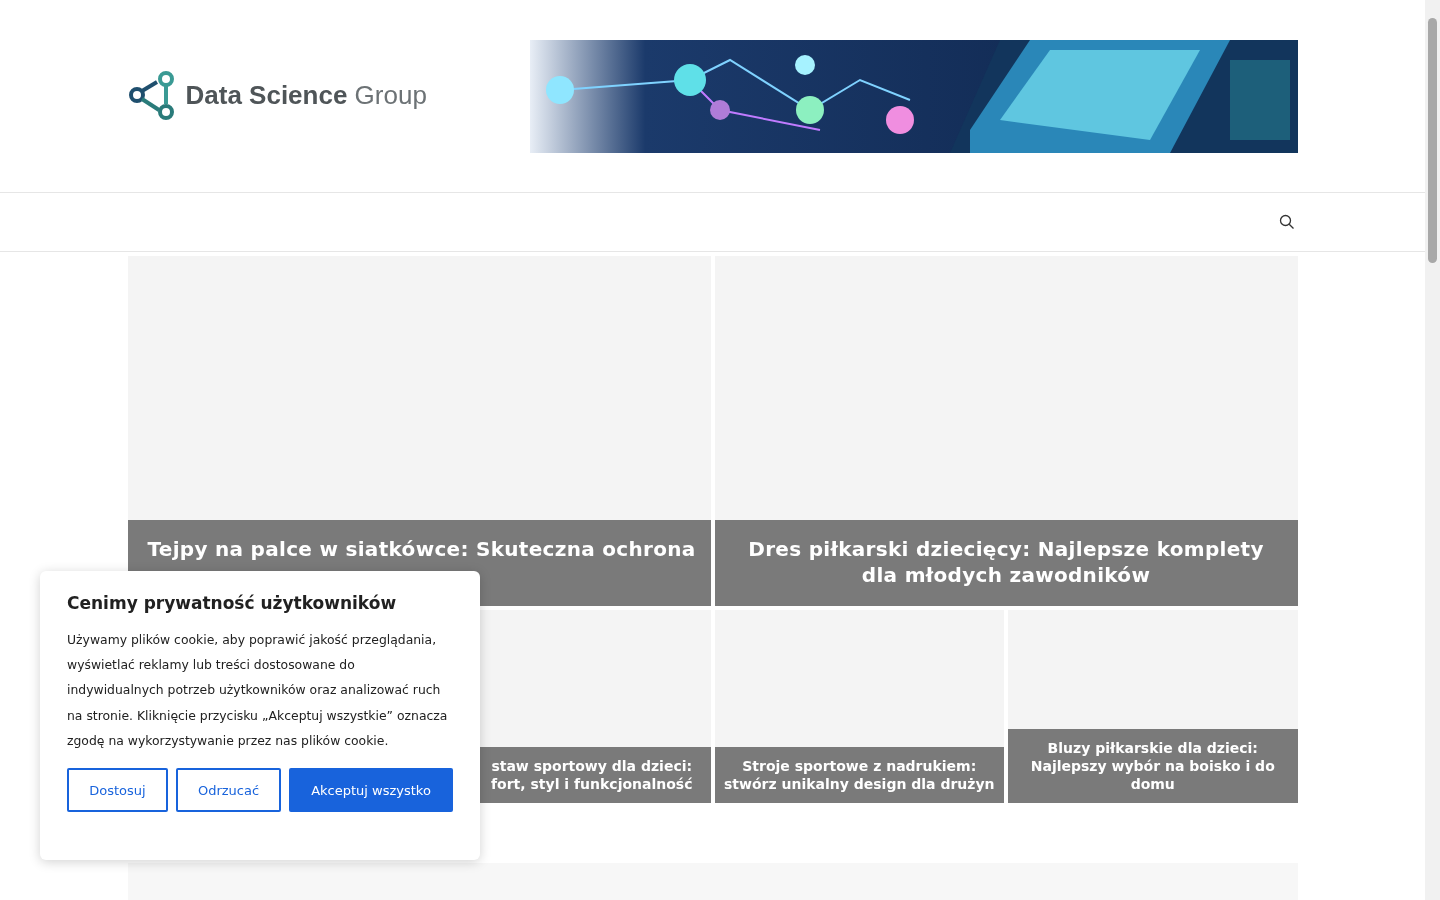 The height and width of the screenshot is (900, 1440). I want to click on scrollbar-thumb, so click(1432, 140).